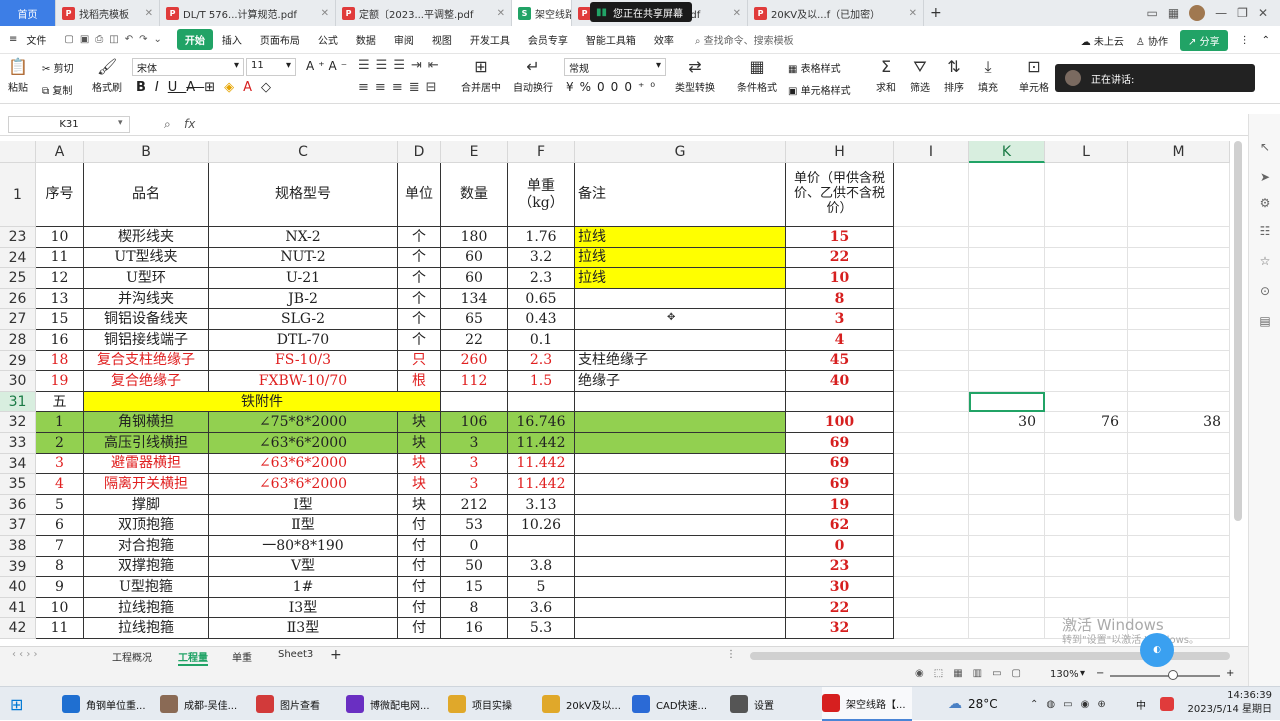 This screenshot has height=721, width=1280. I want to click on sheet-tab-0: 工程概况, so click(132, 656).